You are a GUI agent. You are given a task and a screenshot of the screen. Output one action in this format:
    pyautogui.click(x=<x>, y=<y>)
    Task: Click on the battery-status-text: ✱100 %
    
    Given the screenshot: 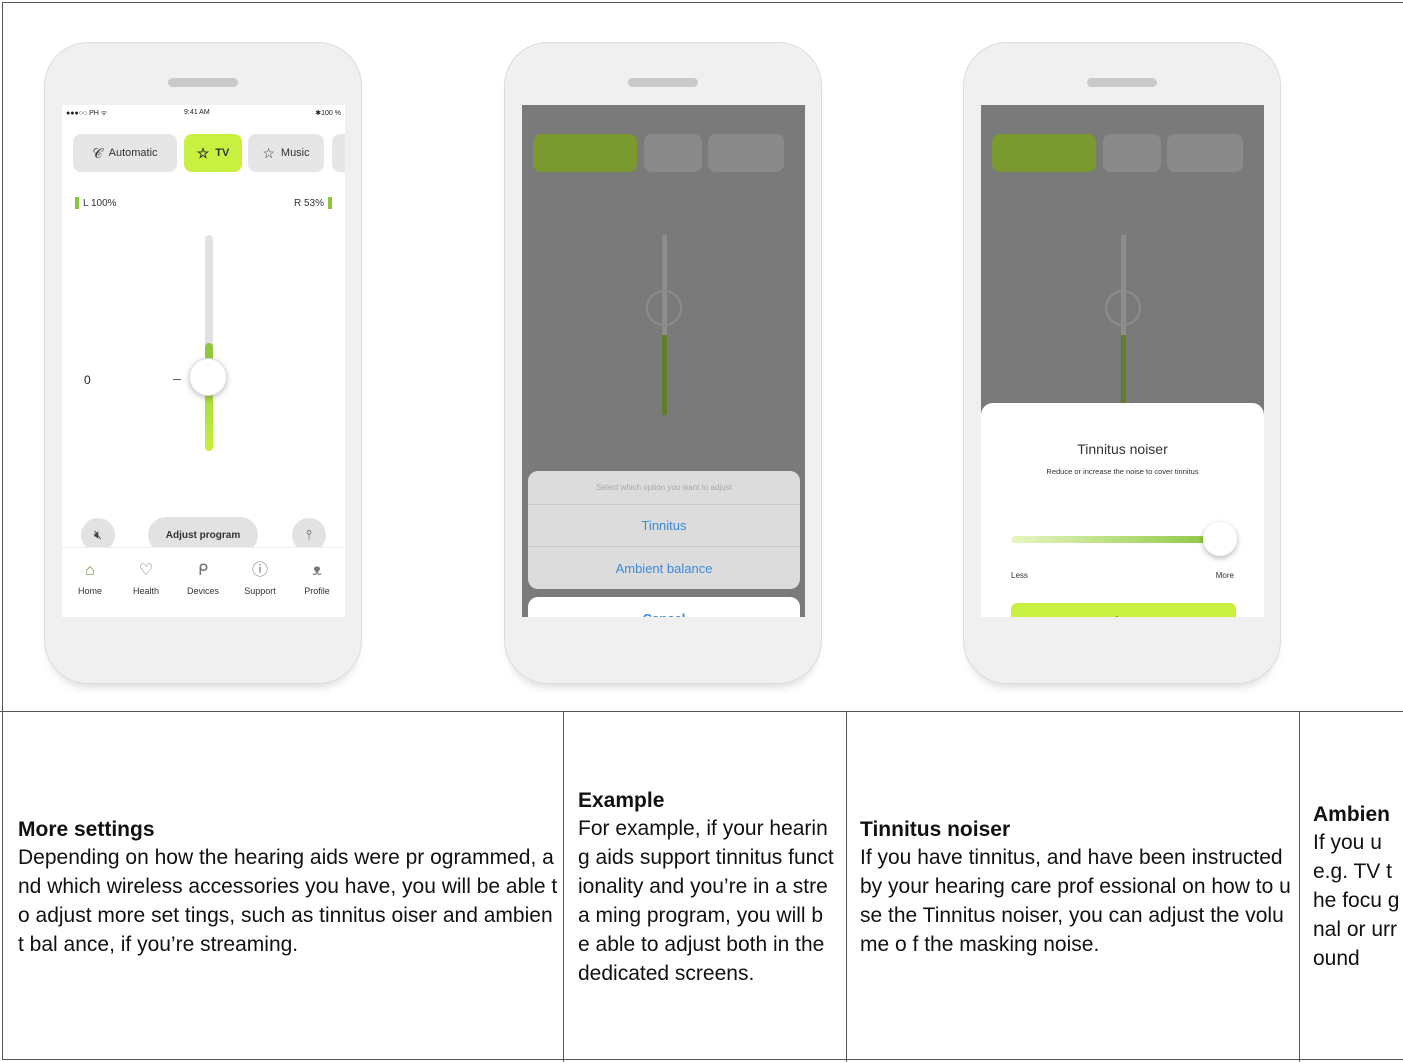 What is the action you would take?
    pyautogui.click(x=328, y=113)
    